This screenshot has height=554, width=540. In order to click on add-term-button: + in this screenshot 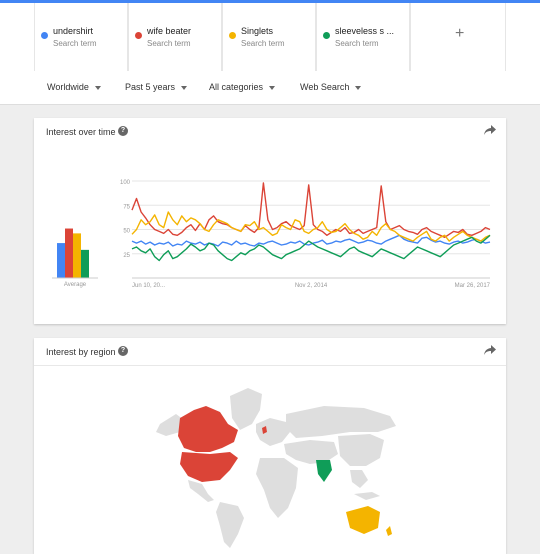, I will do `click(458, 37)`.